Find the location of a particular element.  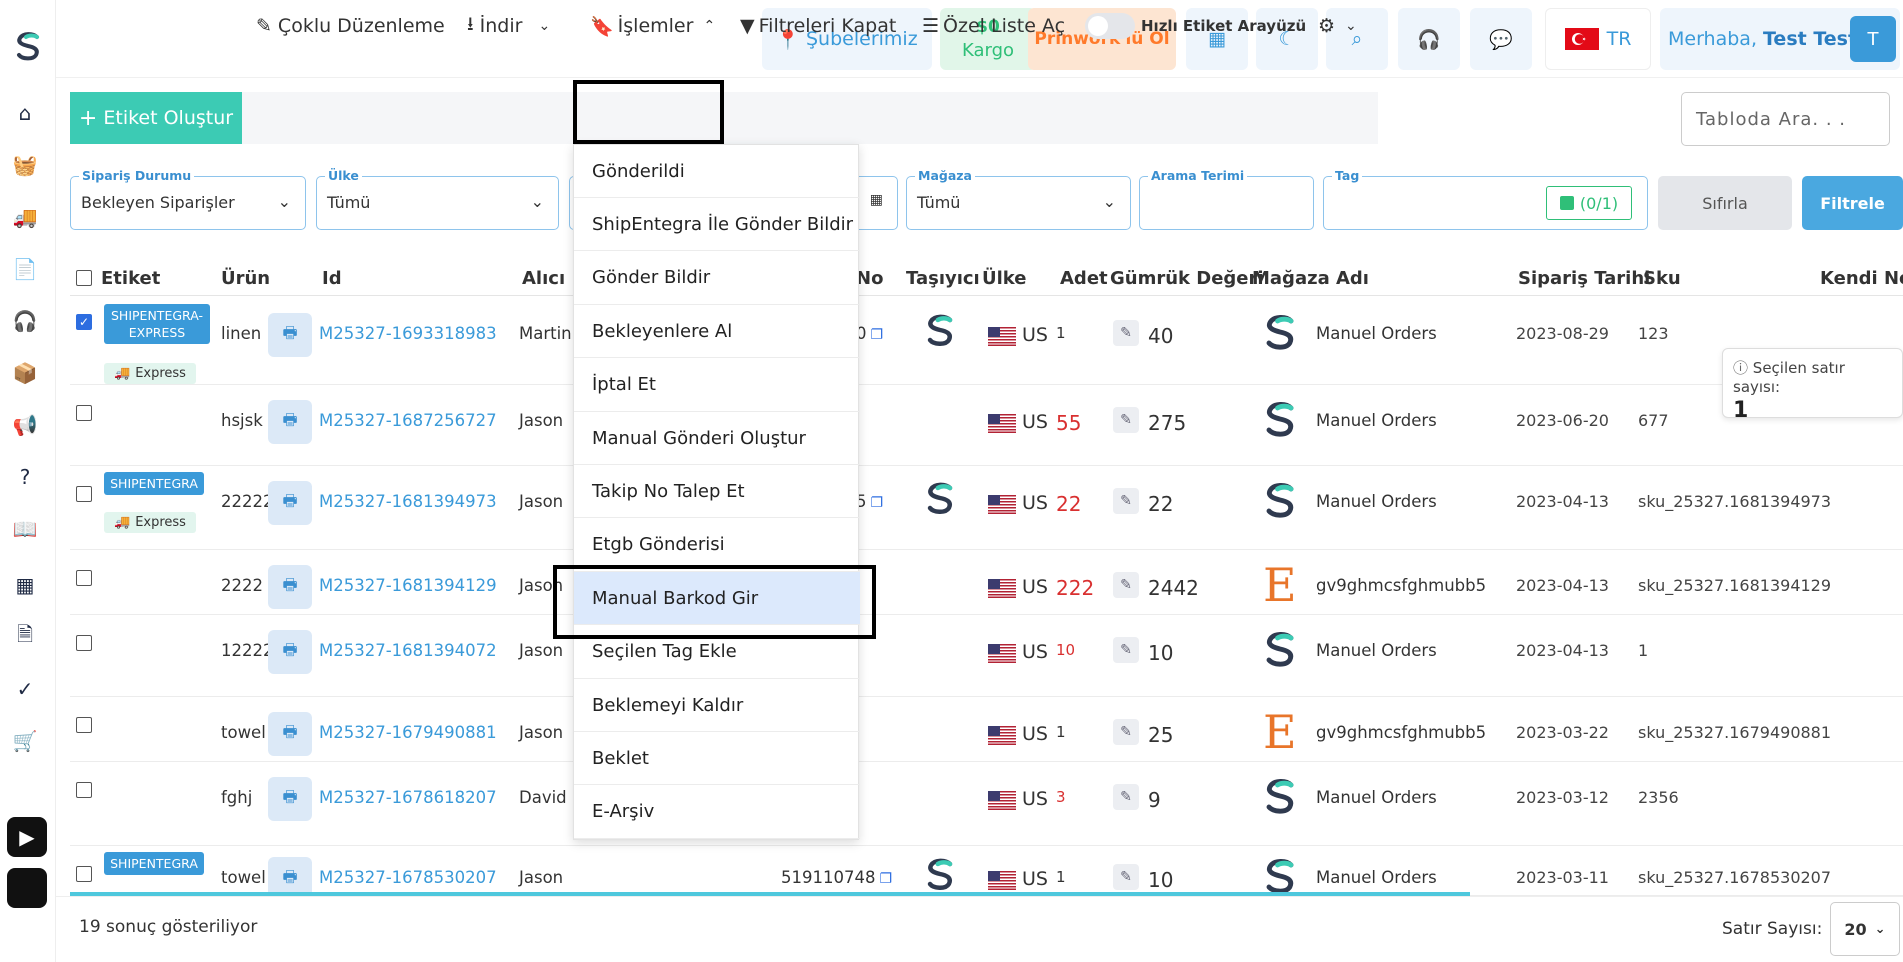

help-icon: ? is located at coordinates (25, 477).